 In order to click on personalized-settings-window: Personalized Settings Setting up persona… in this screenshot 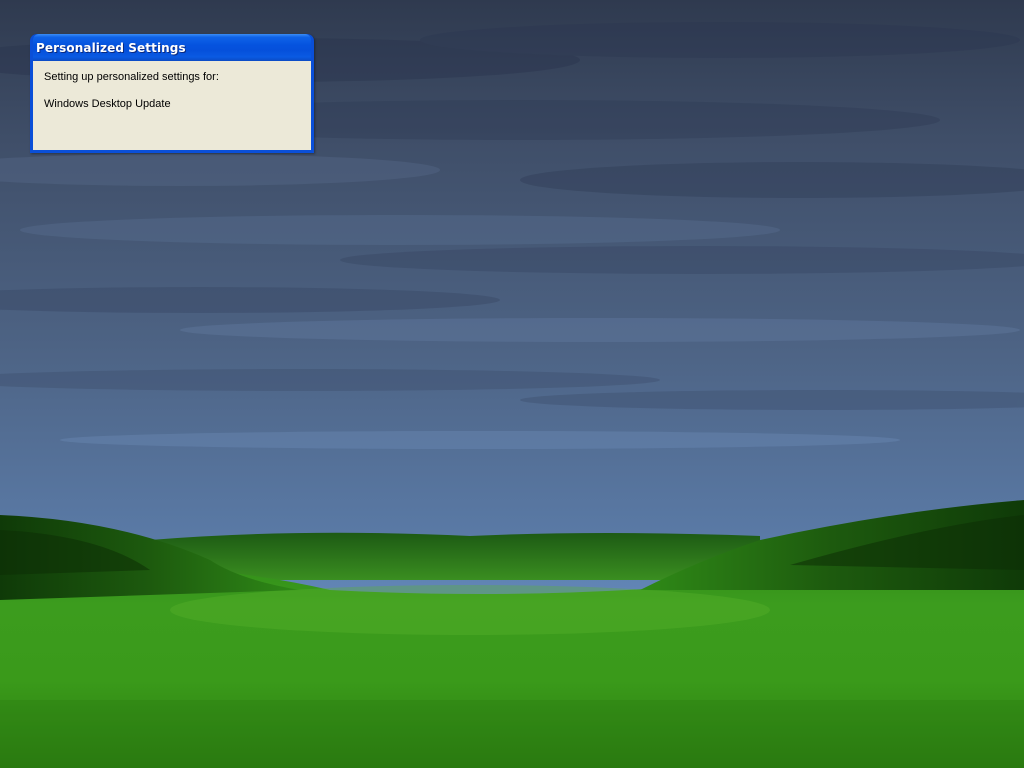, I will do `click(172, 93)`.